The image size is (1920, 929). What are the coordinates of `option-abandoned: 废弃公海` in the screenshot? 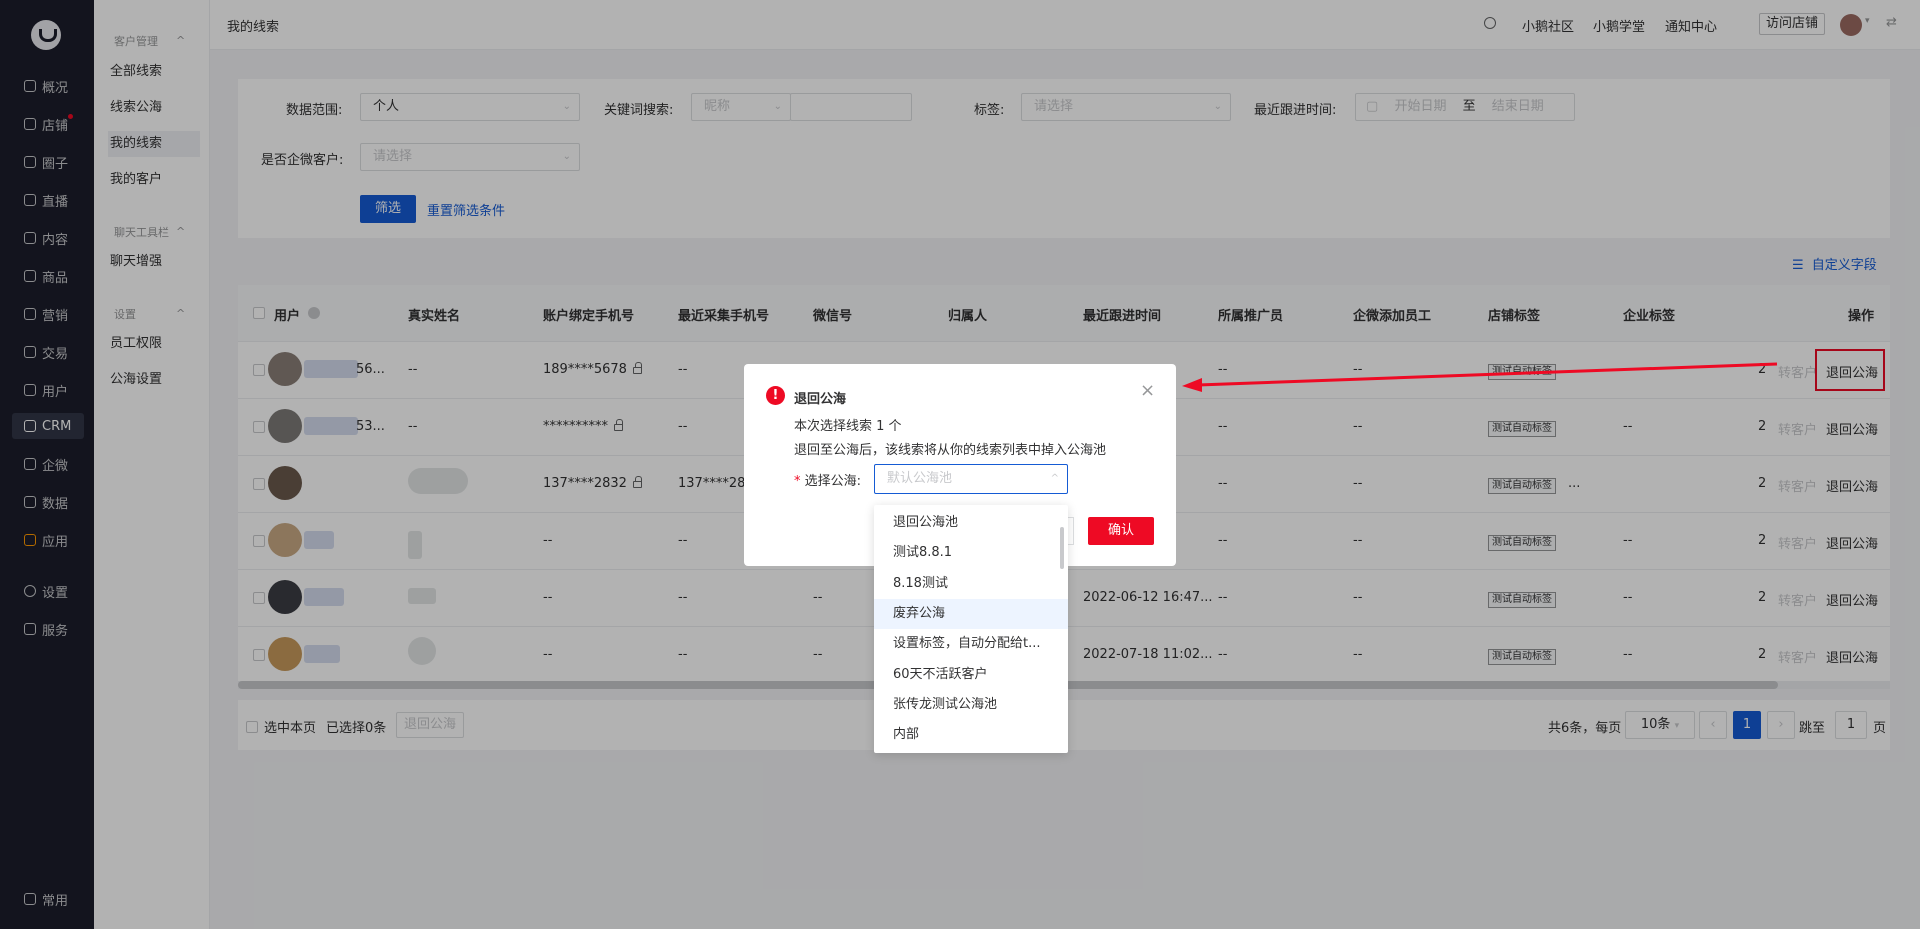 It's located at (971, 614).